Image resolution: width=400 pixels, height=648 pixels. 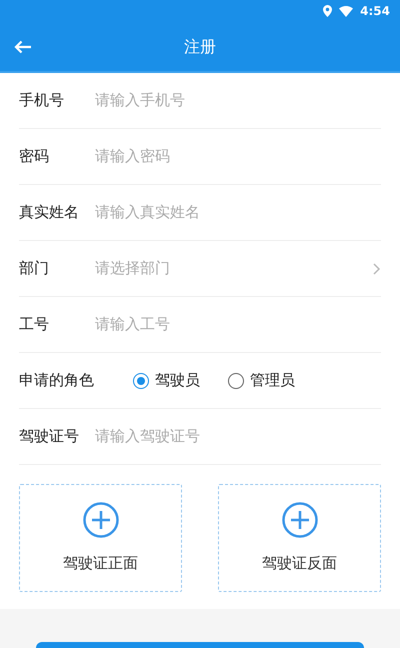 I want to click on page-title: 注册, so click(x=200, y=47).